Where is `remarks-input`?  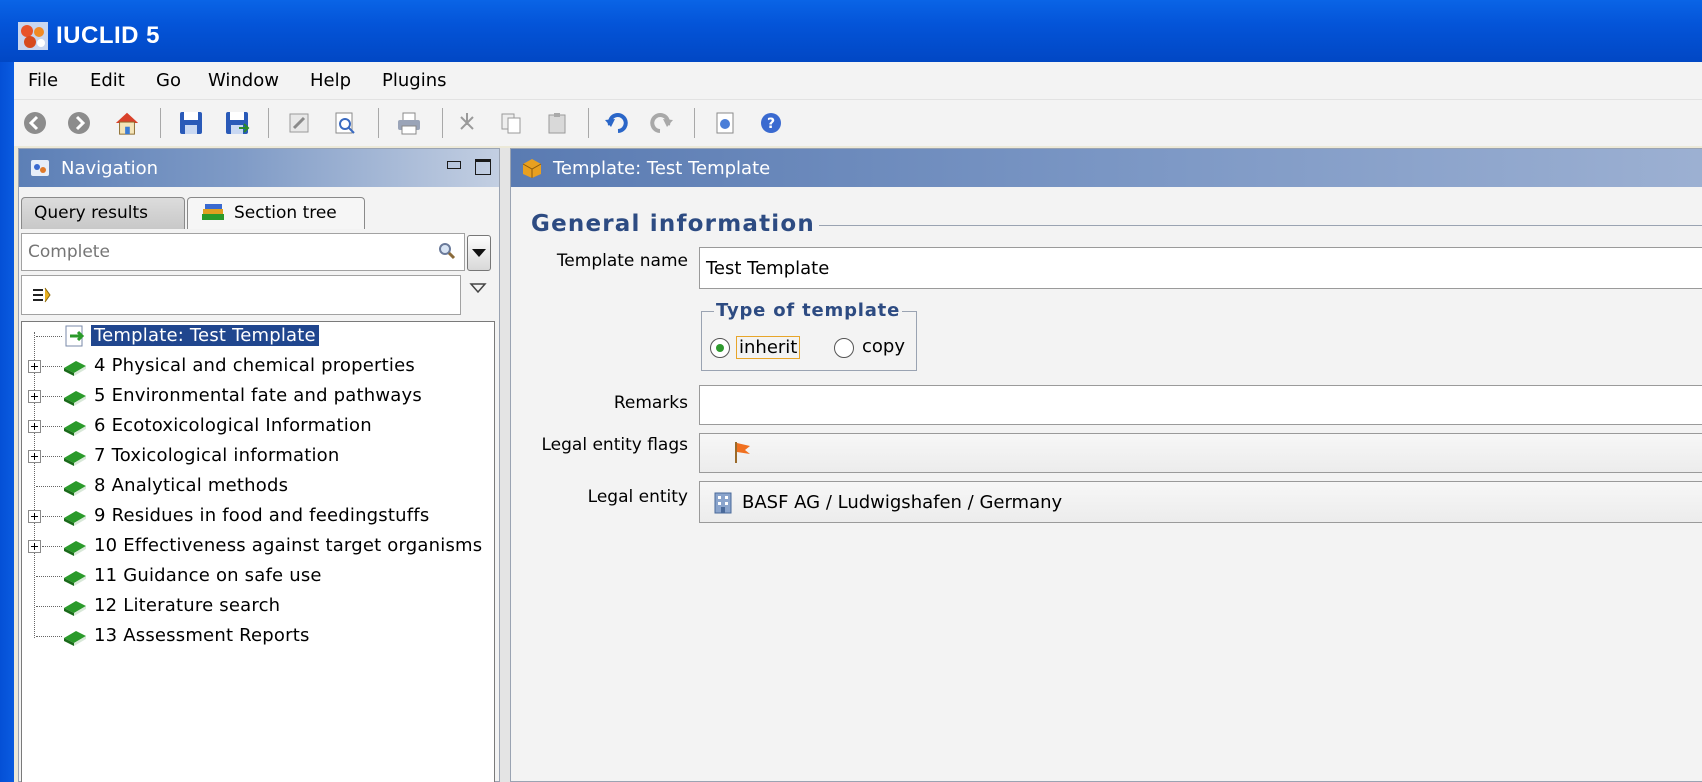
remarks-input is located at coordinates (1200, 405).